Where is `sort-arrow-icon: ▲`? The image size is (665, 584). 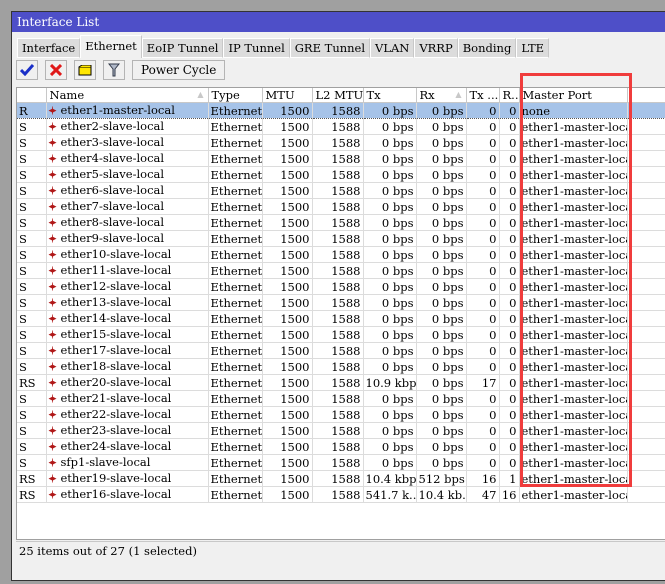
sort-arrow-icon: ▲ is located at coordinates (458, 94).